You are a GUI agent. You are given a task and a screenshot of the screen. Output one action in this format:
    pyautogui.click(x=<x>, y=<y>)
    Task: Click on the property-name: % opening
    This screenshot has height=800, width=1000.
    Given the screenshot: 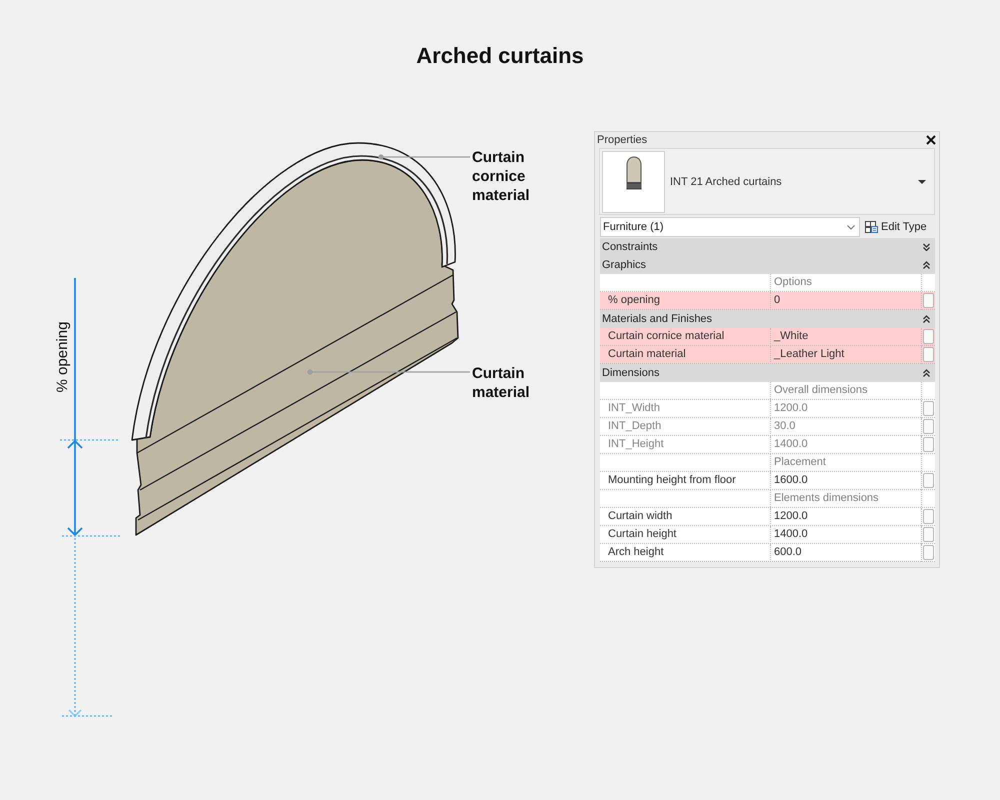 What is the action you would take?
    pyautogui.click(x=634, y=300)
    